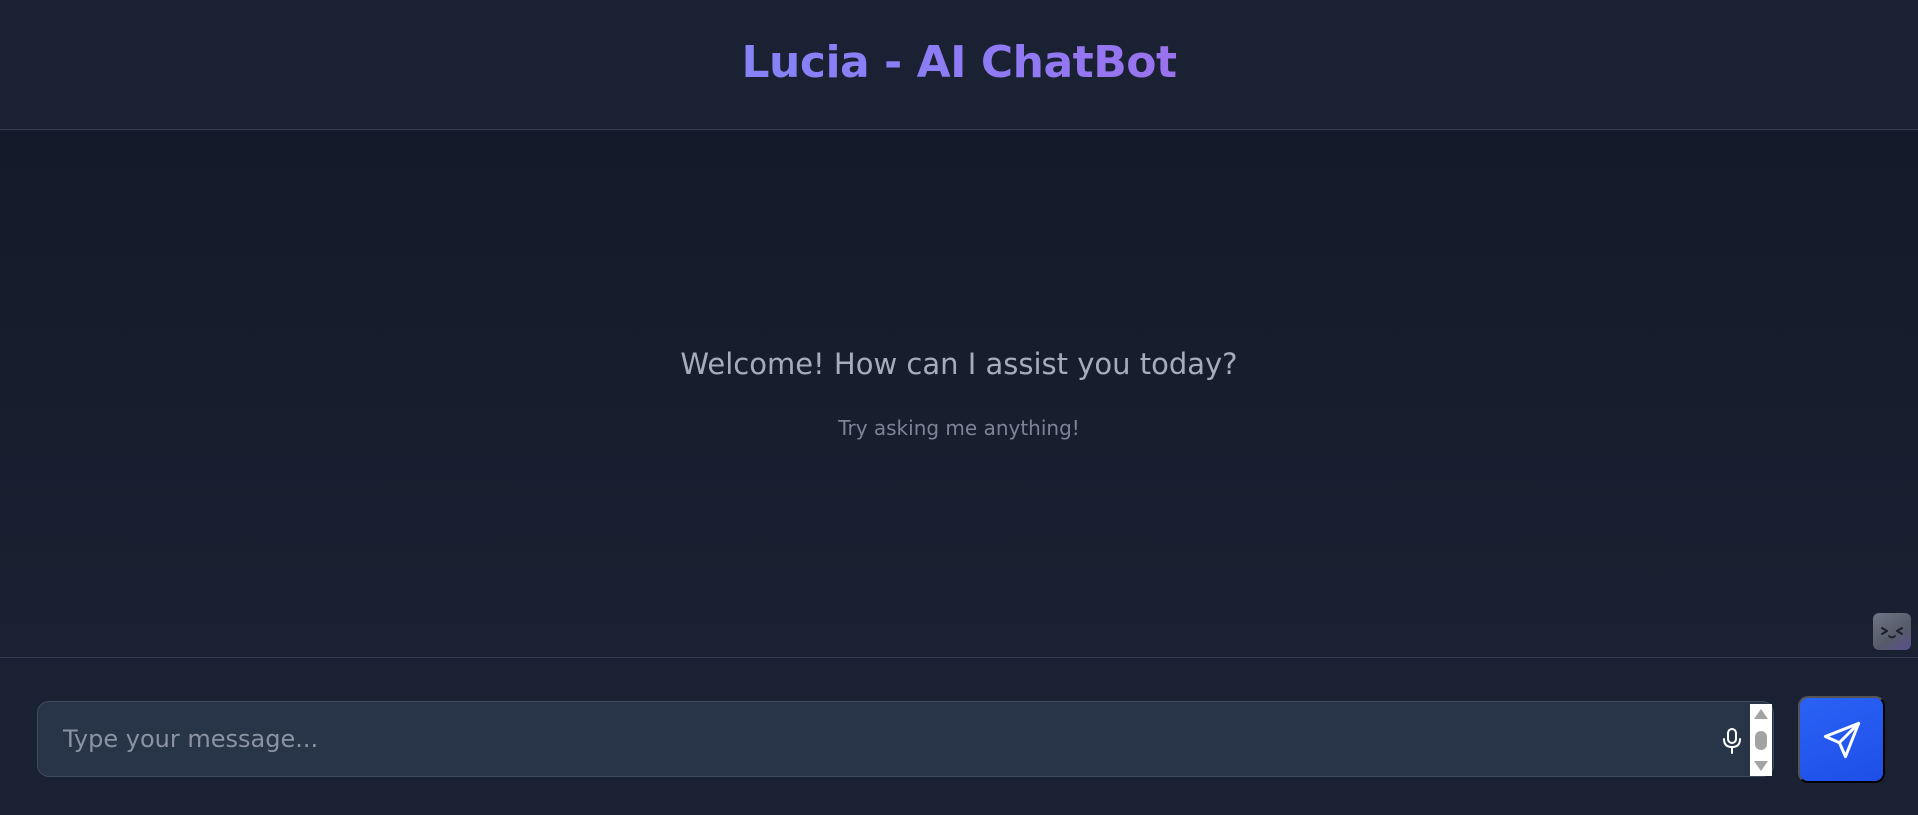 Image resolution: width=1918 pixels, height=815 pixels. I want to click on scroll-thumb, so click(1761, 740).